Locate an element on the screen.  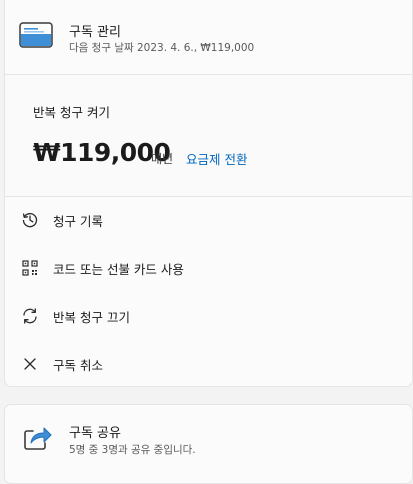
billing-period: 매년 is located at coordinates (162, 159).